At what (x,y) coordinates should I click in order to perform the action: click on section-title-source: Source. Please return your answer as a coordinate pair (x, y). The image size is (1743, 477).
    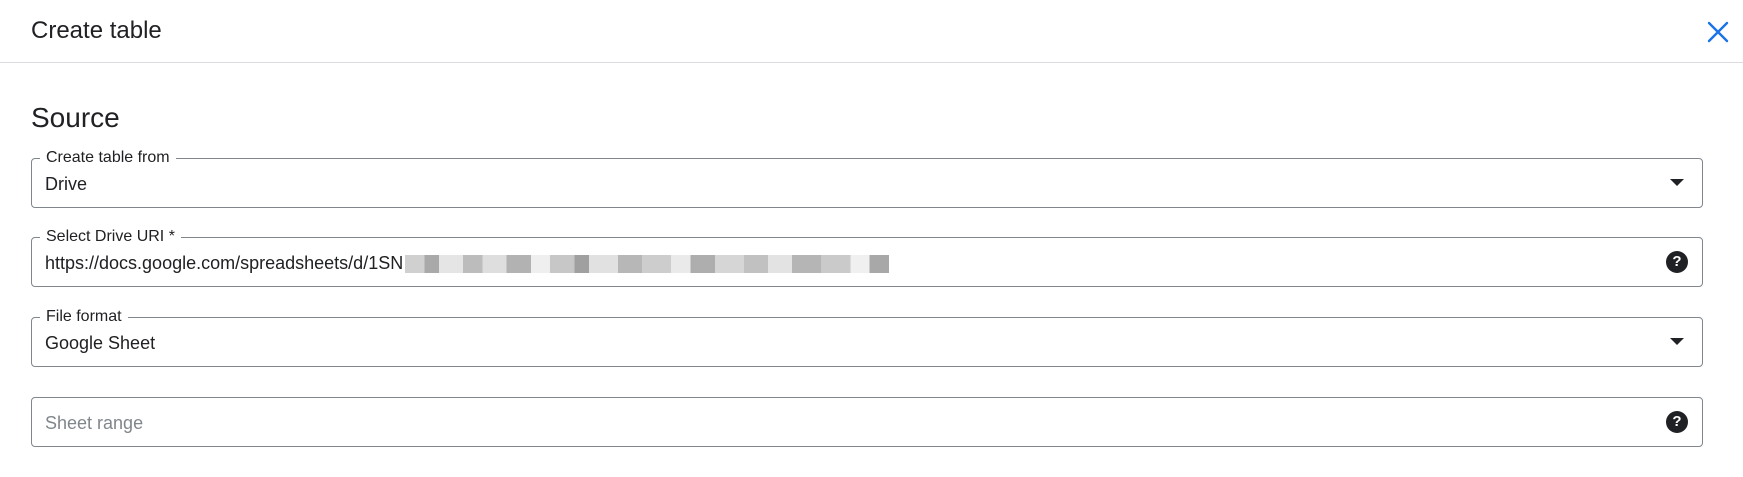
    Looking at the image, I should click on (75, 117).